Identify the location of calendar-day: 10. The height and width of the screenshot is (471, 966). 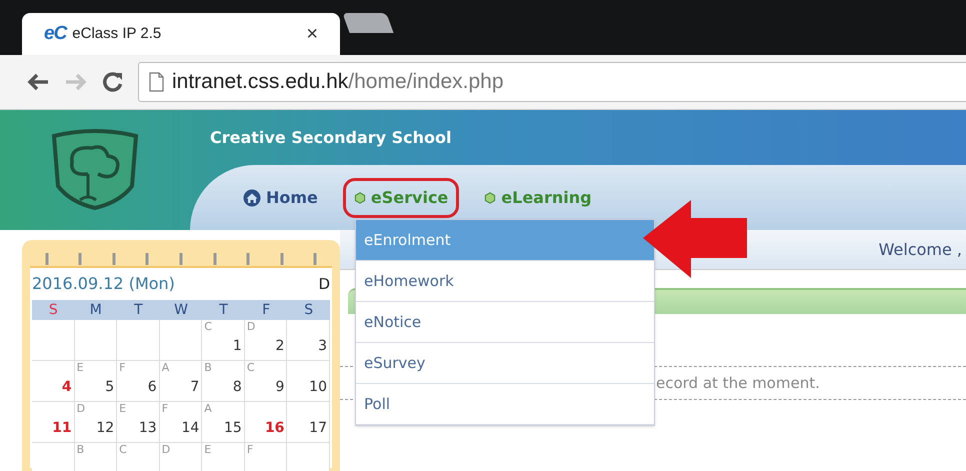
(308, 387).